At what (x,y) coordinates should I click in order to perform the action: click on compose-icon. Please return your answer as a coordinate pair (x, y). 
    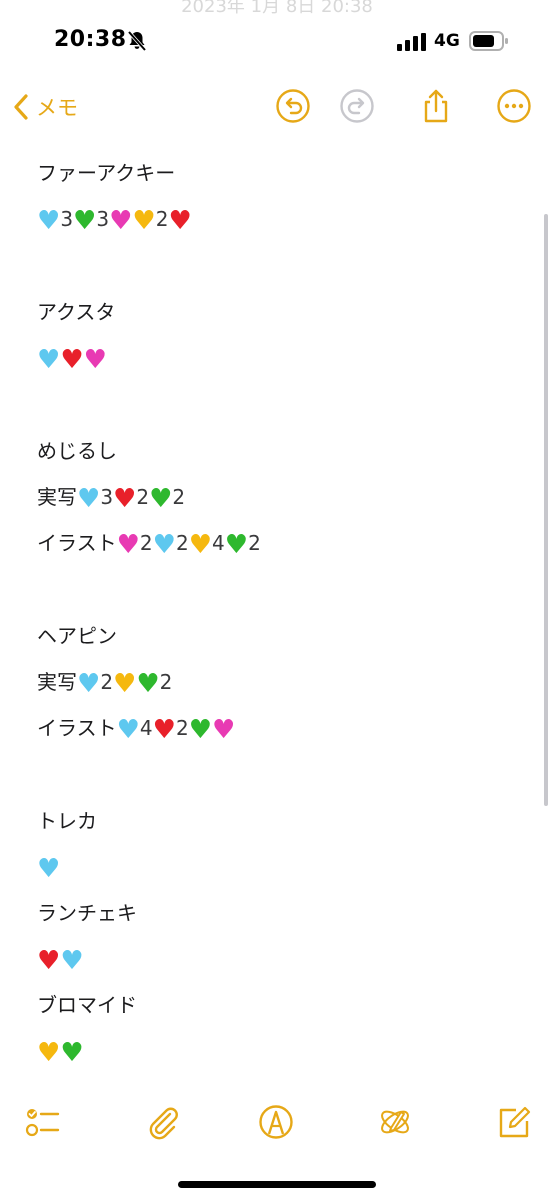
    Looking at the image, I should click on (514, 1122).